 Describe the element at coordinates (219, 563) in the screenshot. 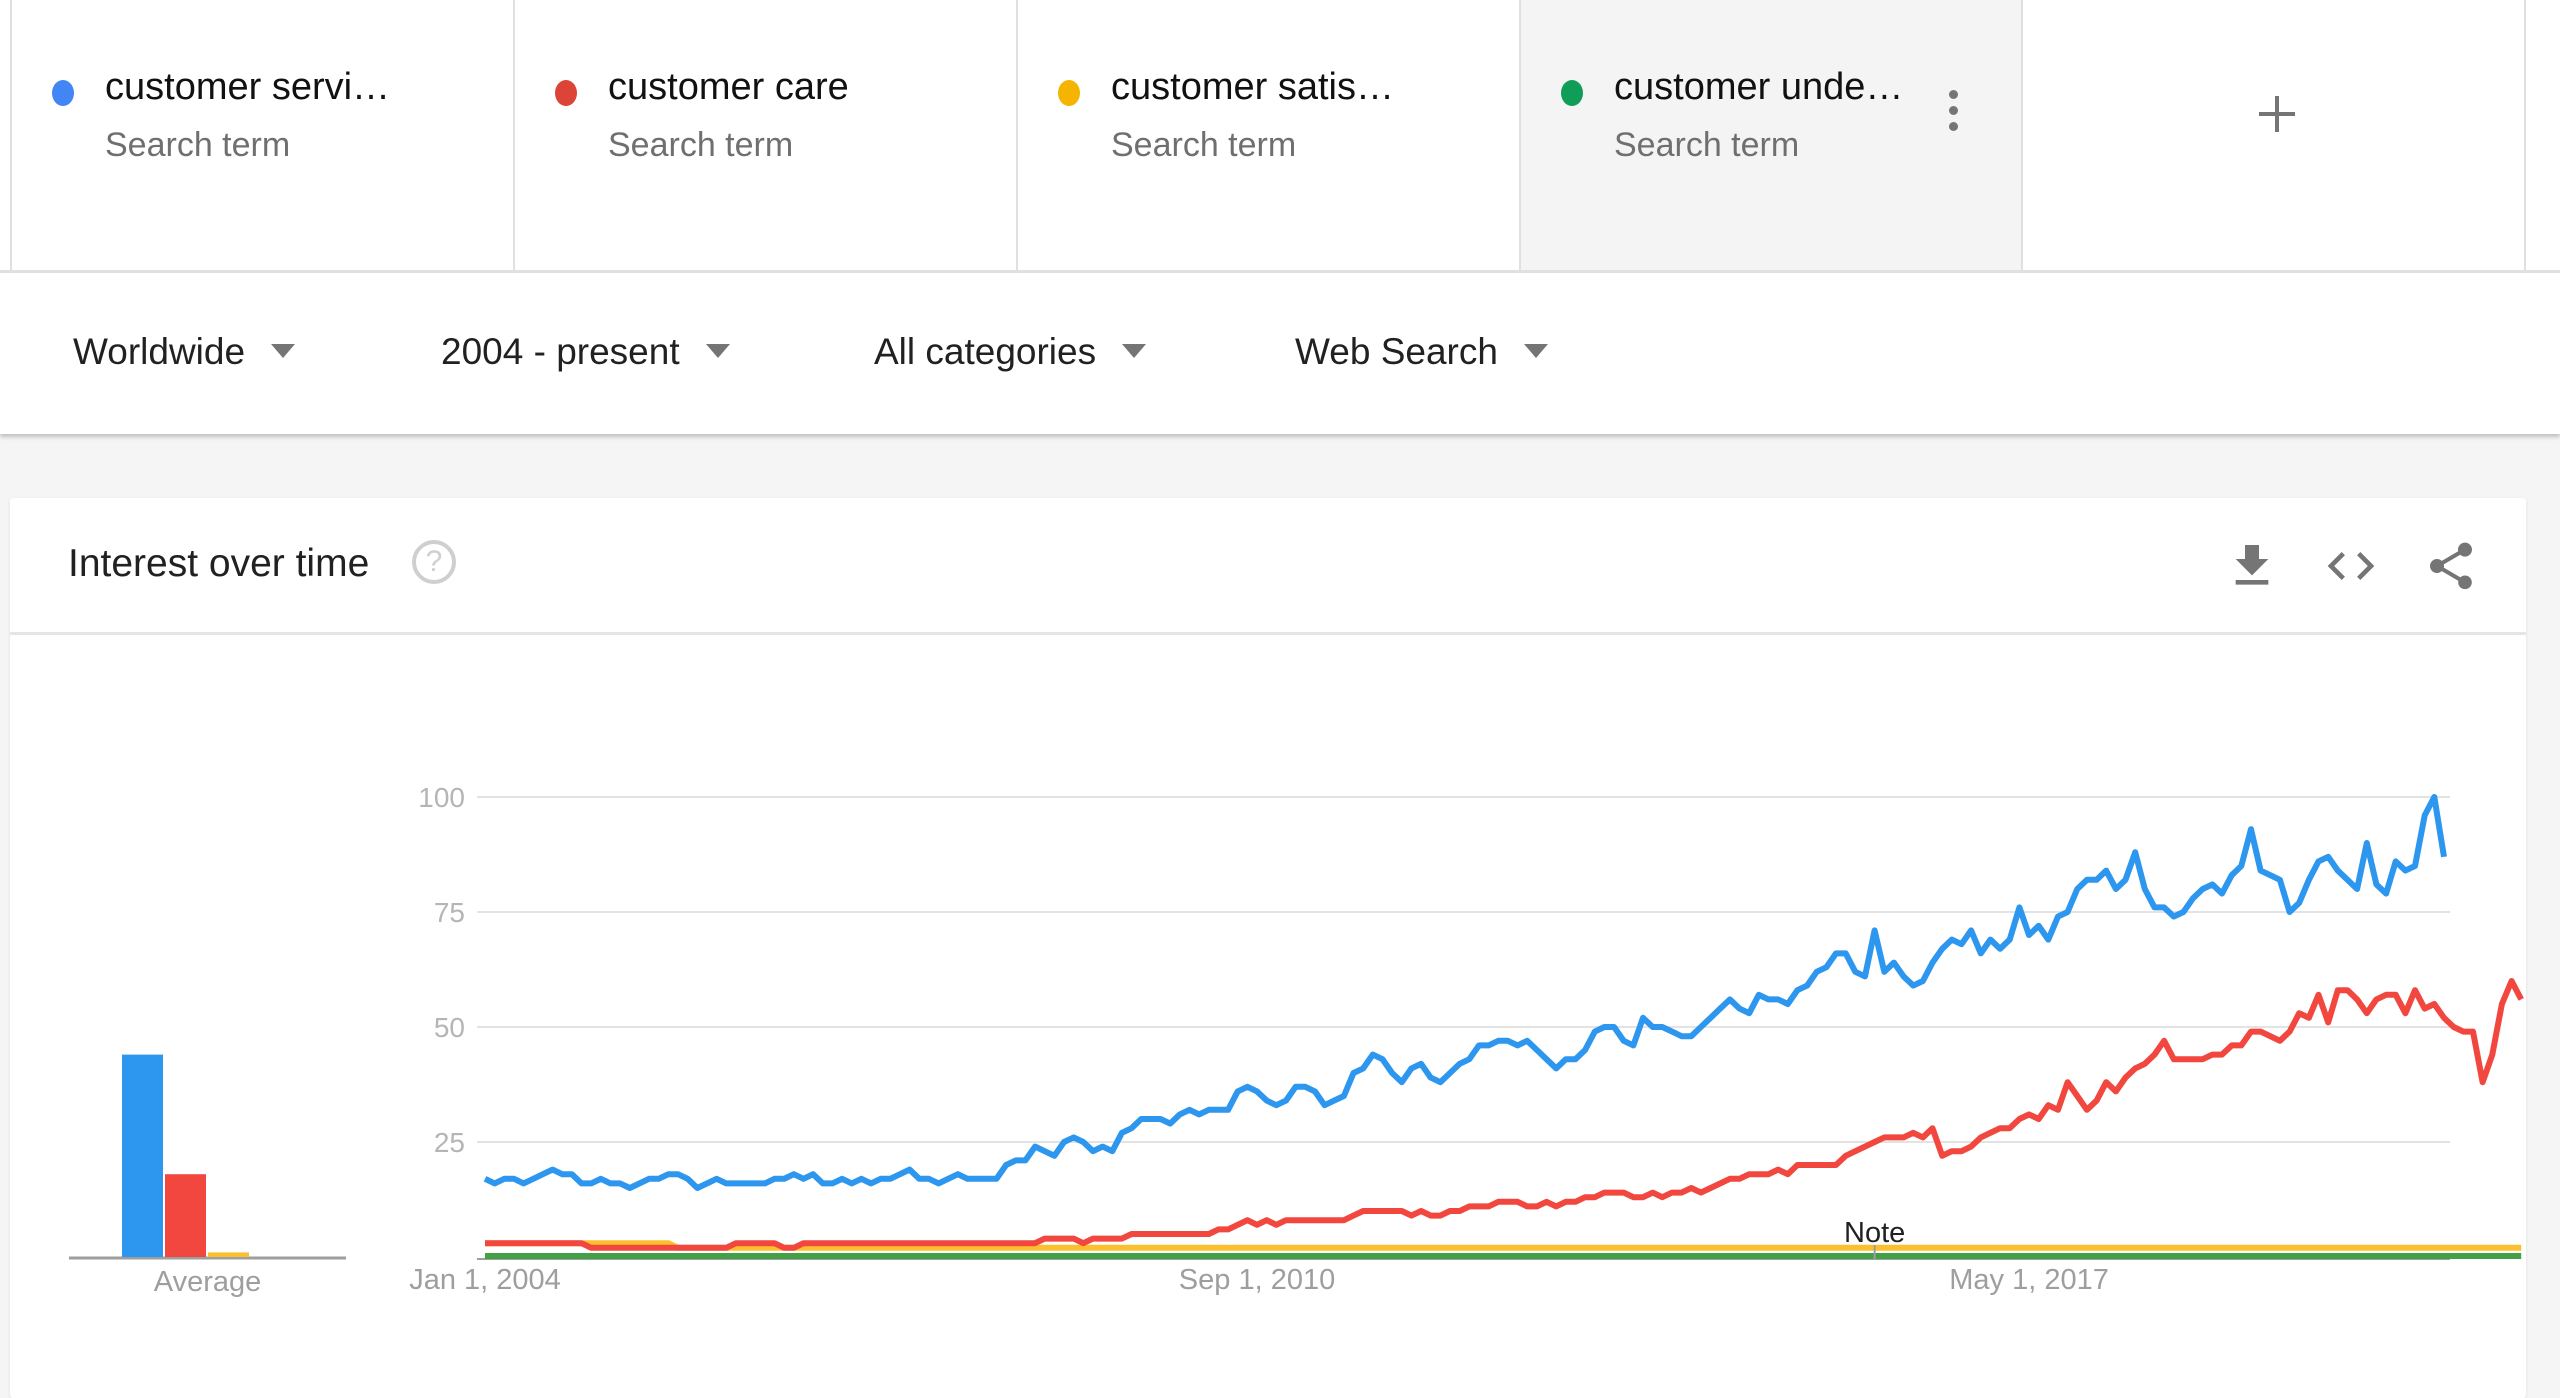

I see `card-title: Interest over time` at that location.